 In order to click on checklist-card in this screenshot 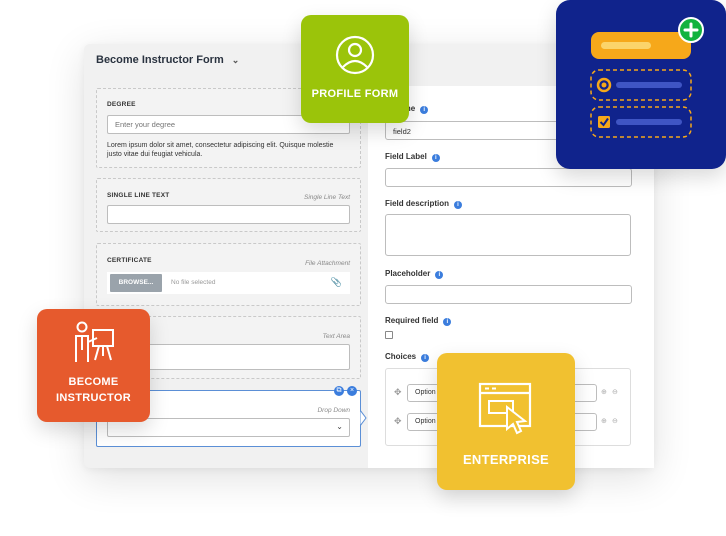, I will do `click(641, 84)`.